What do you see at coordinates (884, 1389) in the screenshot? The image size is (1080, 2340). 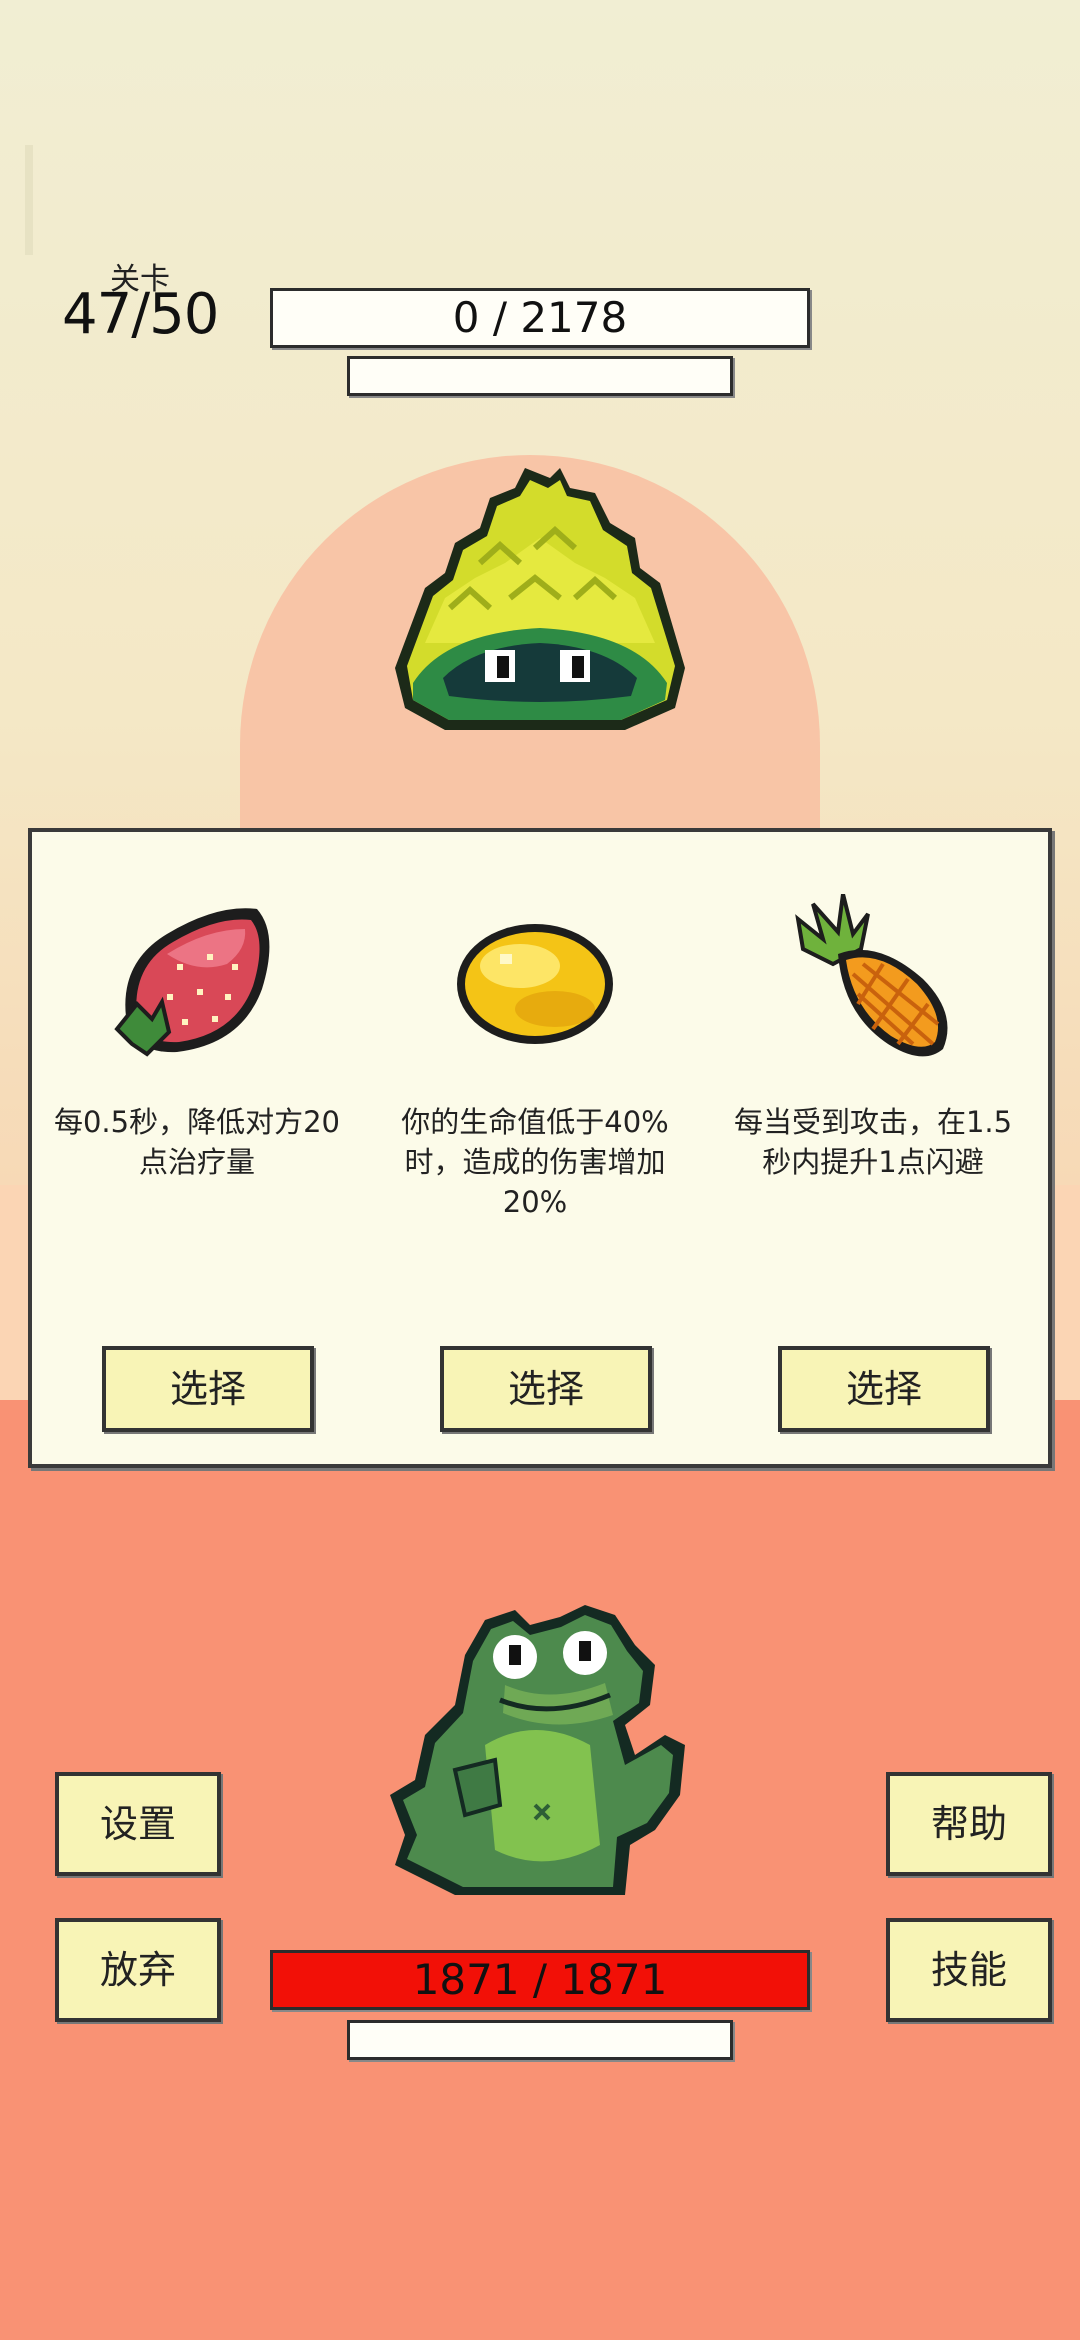 I see `select-button-3: 选择` at bounding box center [884, 1389].